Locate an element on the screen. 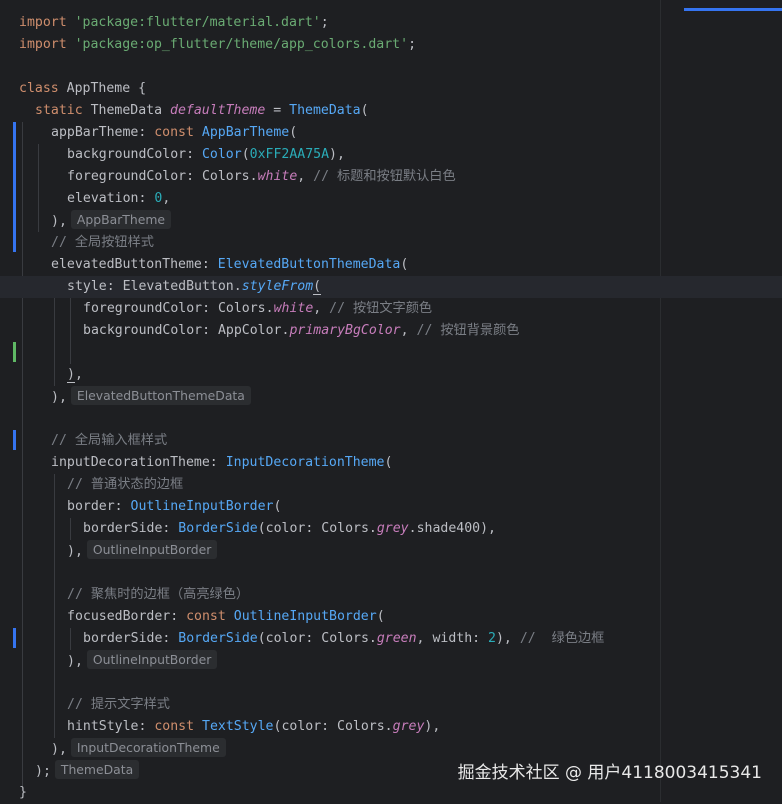 The height and width of the screenshot is (804, 782). code-line: import 'package:flutter/material.dart'; is located at coordinates (174, 23).